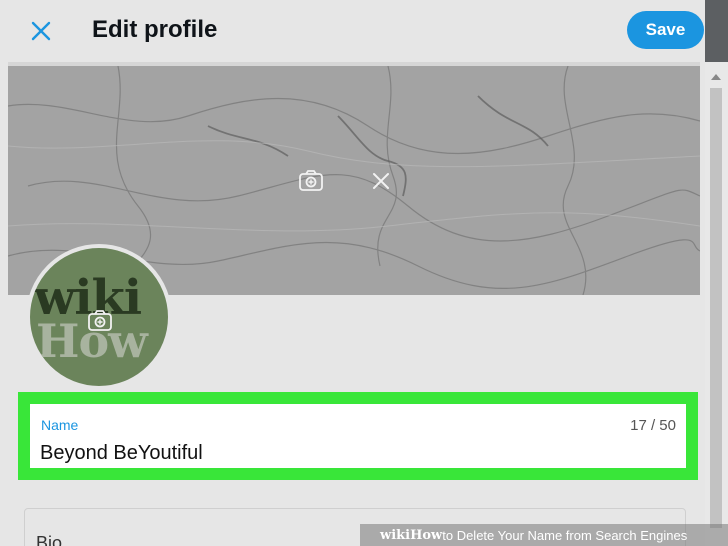 The image size is (728, 546). I want to click on bio-field-label: Bio, so click(49, 539).